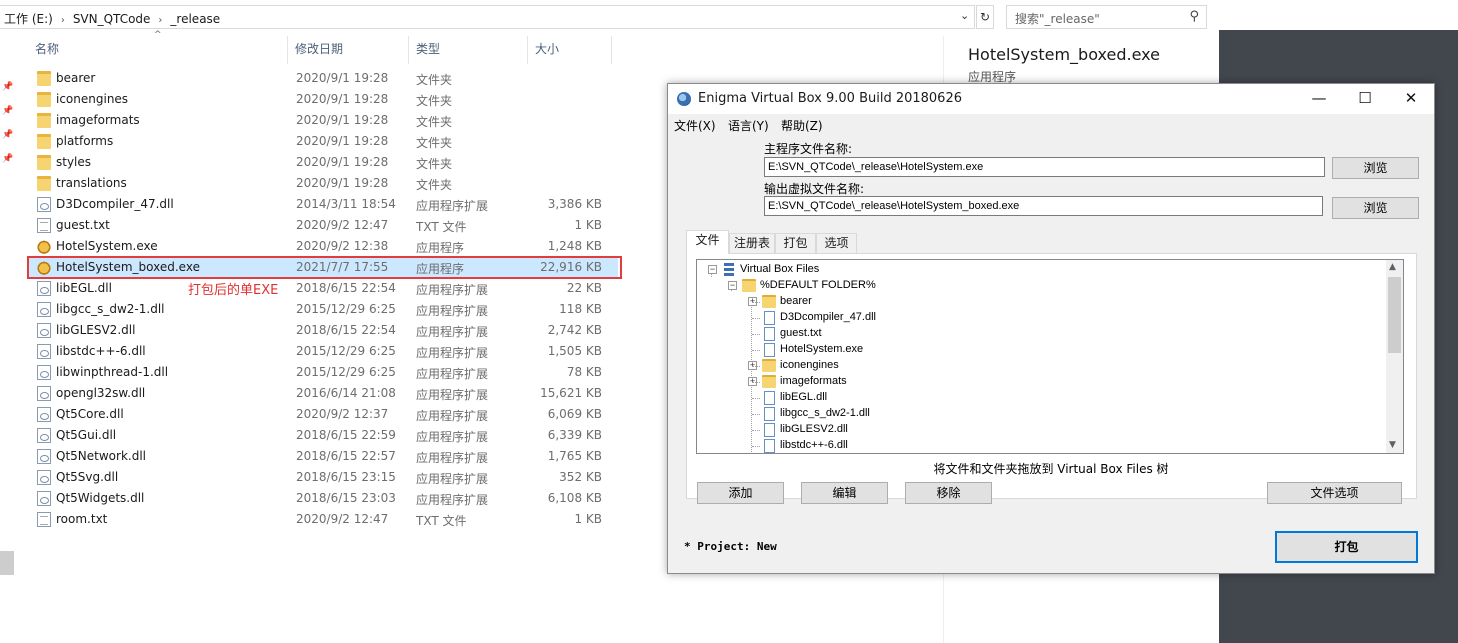 The height and width of the screenshot is (643, 1458). I want to click on file-name: Qt5Svg.dll, so click(87, 477).